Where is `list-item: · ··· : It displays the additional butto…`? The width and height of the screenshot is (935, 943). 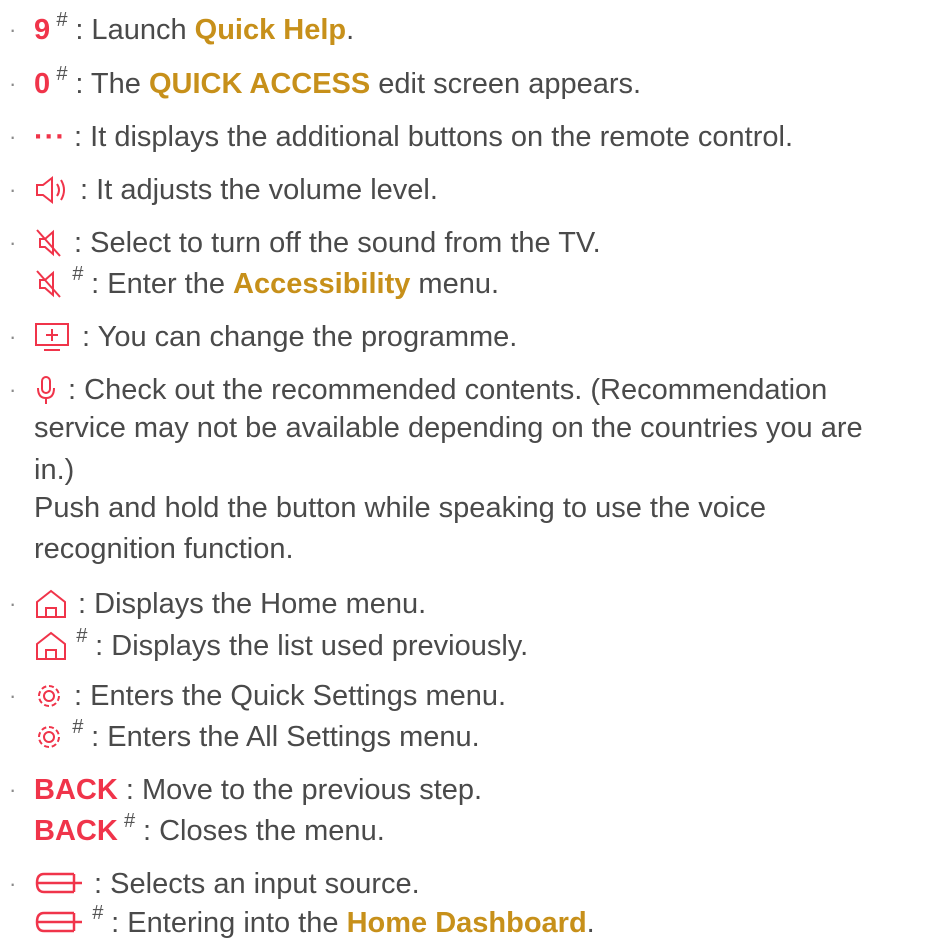
list-item: · ··· : It displays the additional butto… is located at coordinates (396, 137).